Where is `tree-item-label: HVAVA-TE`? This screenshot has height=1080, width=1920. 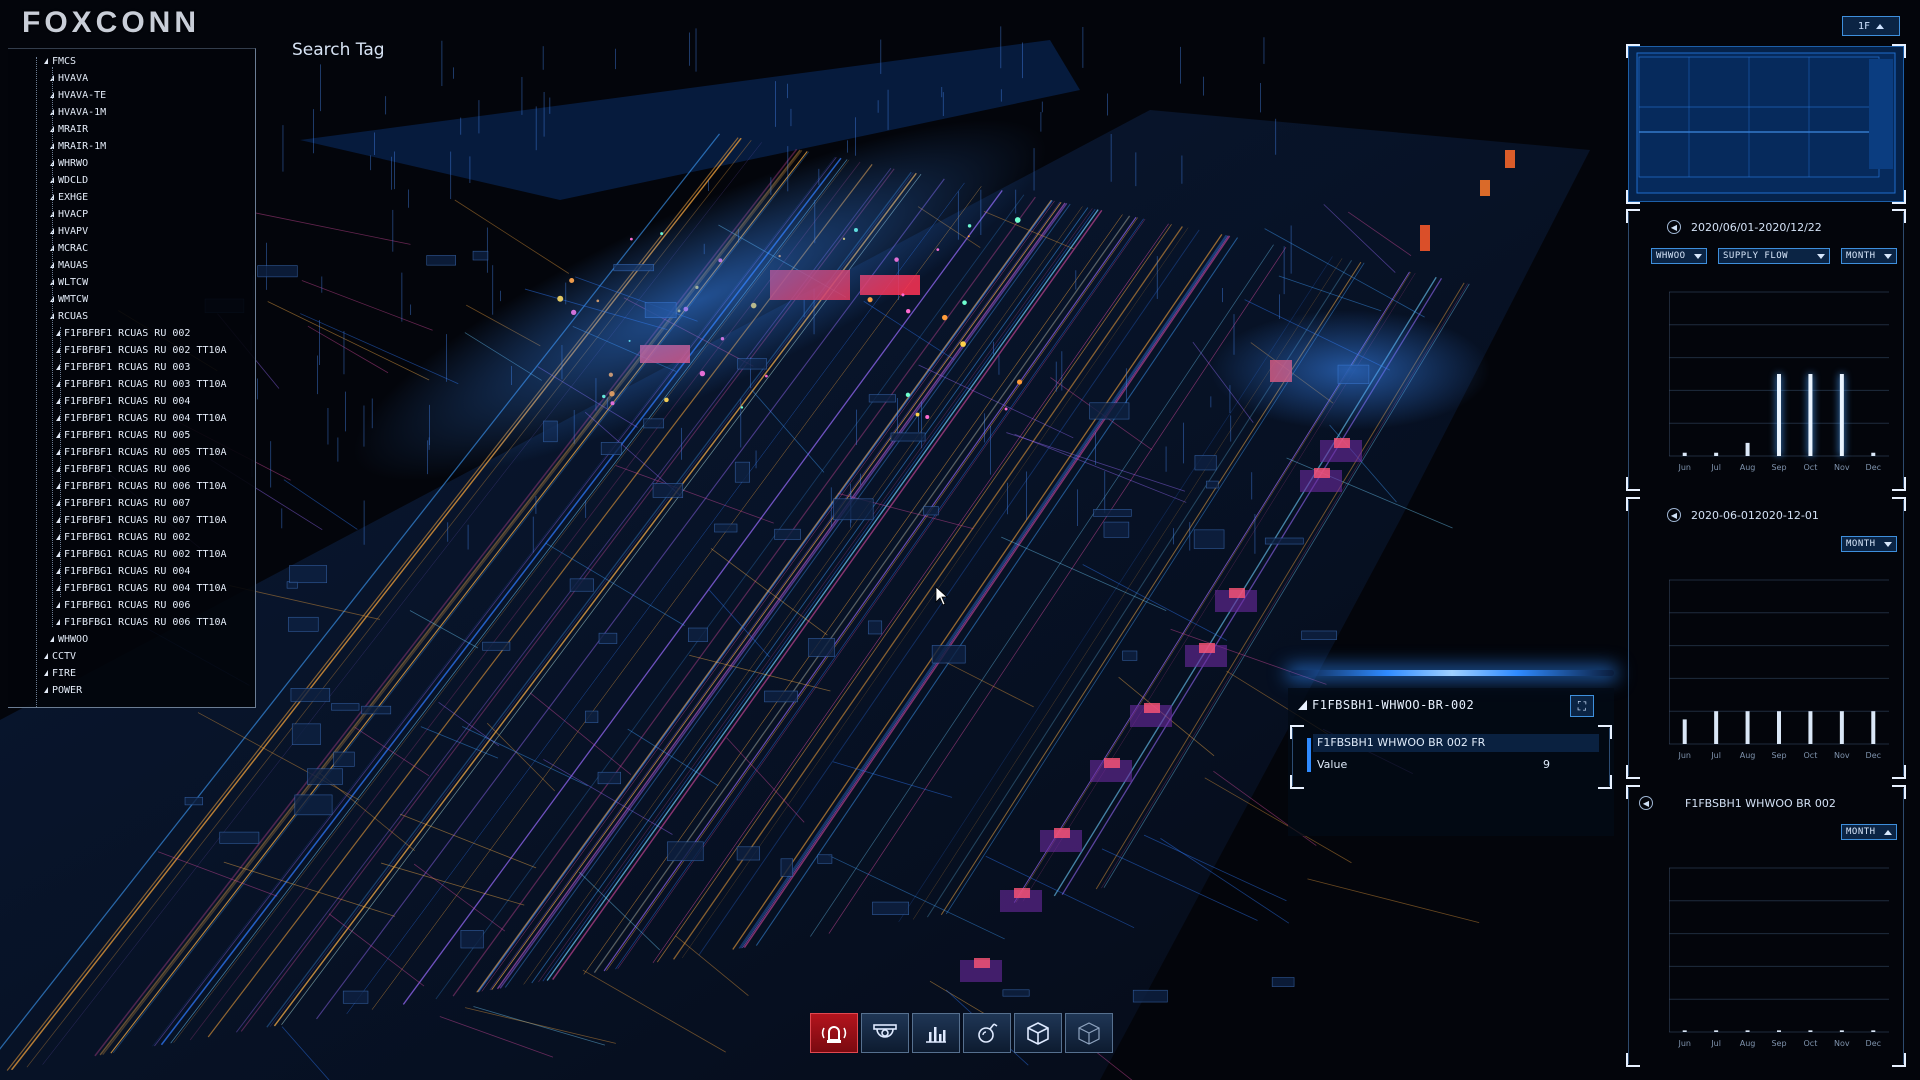
tree-item-label: HVAVA-TE is located at coordinates (82, 95).